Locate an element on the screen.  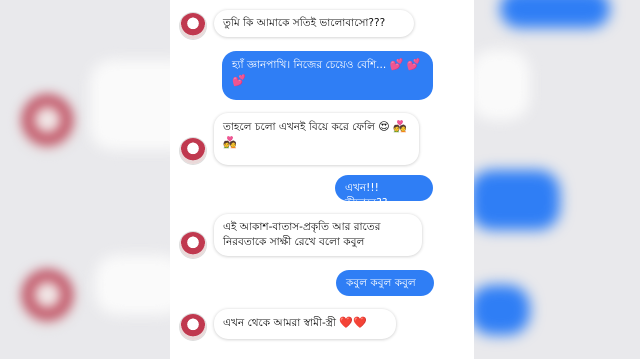
incoming-message: এখন থেকে আমরা স্বামী-স্ত্রী ❤️❤️ is located at coordinates (305, 324).